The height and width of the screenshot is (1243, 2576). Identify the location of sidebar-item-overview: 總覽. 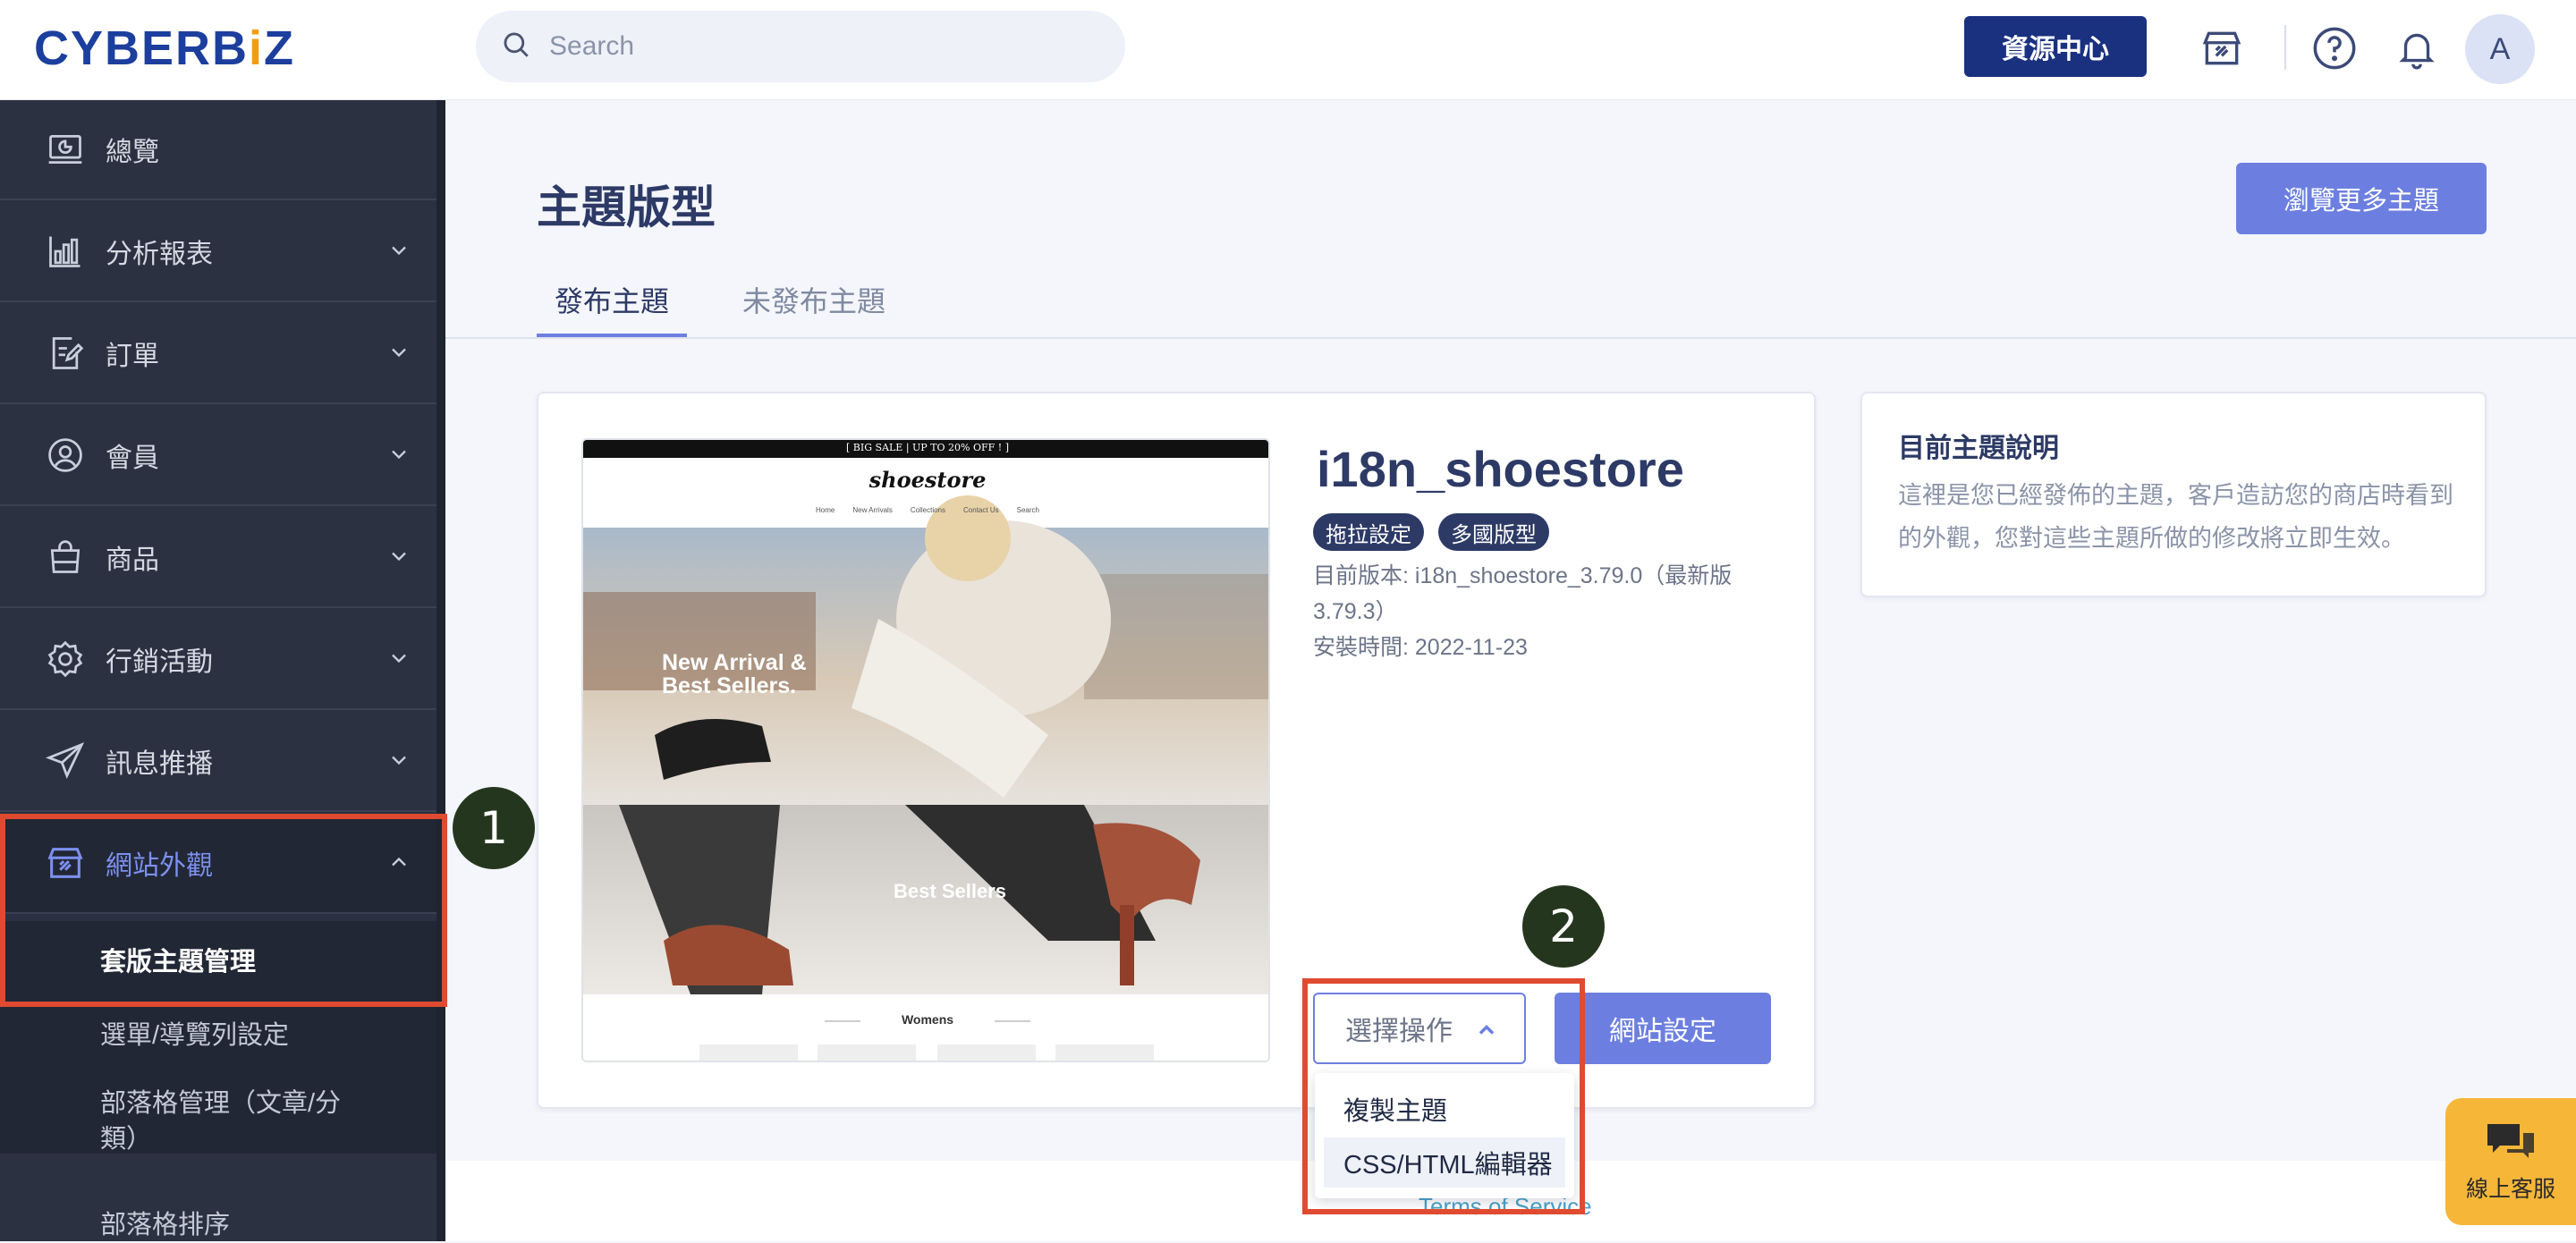
(218, 150).